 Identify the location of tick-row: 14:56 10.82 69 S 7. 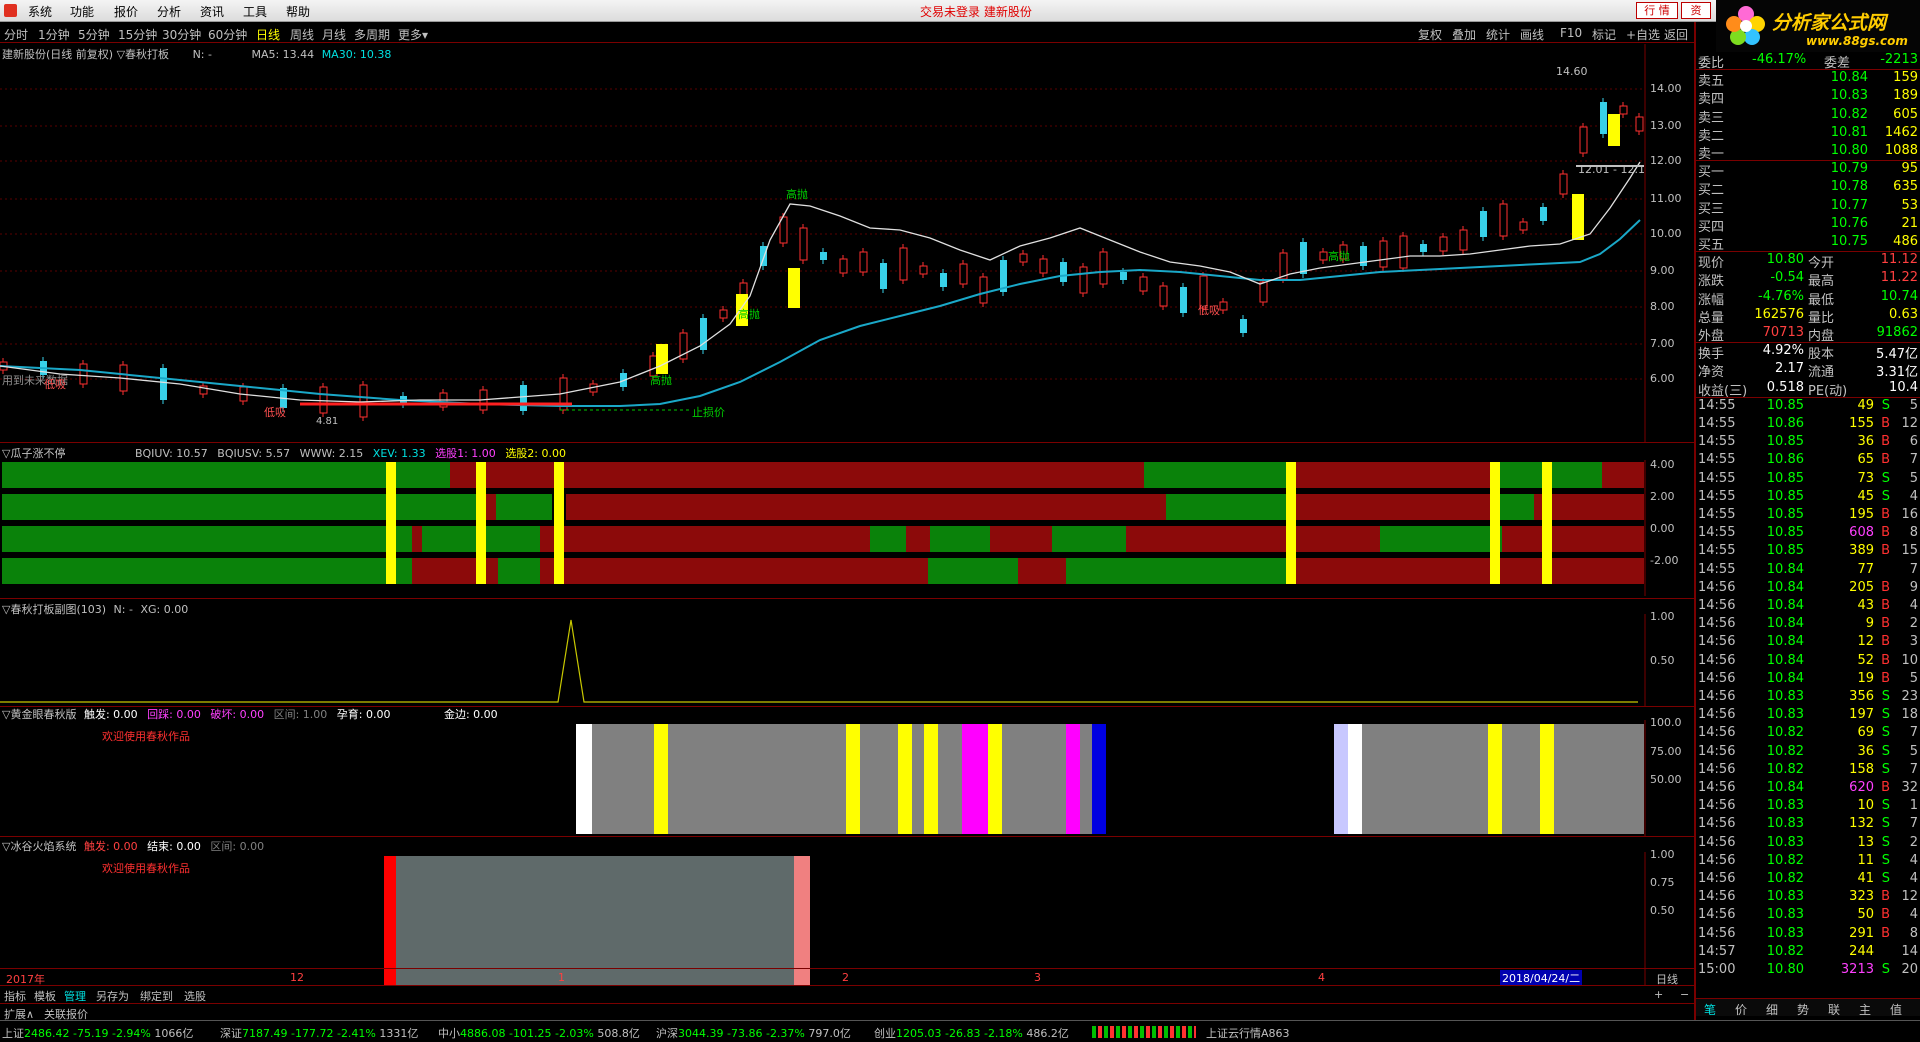
(1808, 734).